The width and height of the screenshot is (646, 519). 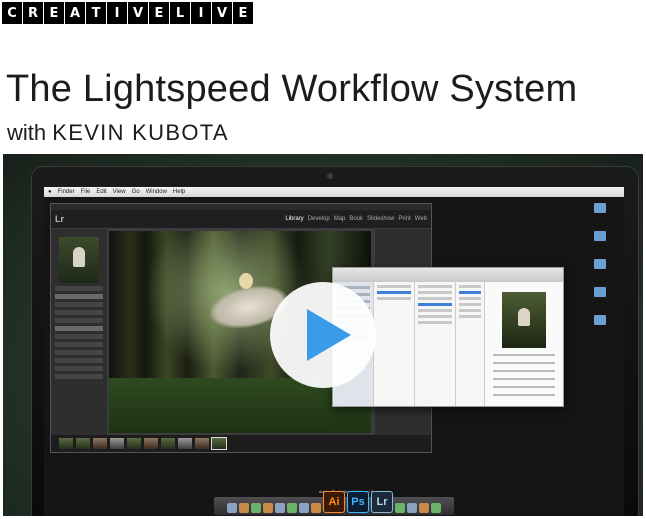 I want to click on module-book: Book, so click(x=356, y=219).